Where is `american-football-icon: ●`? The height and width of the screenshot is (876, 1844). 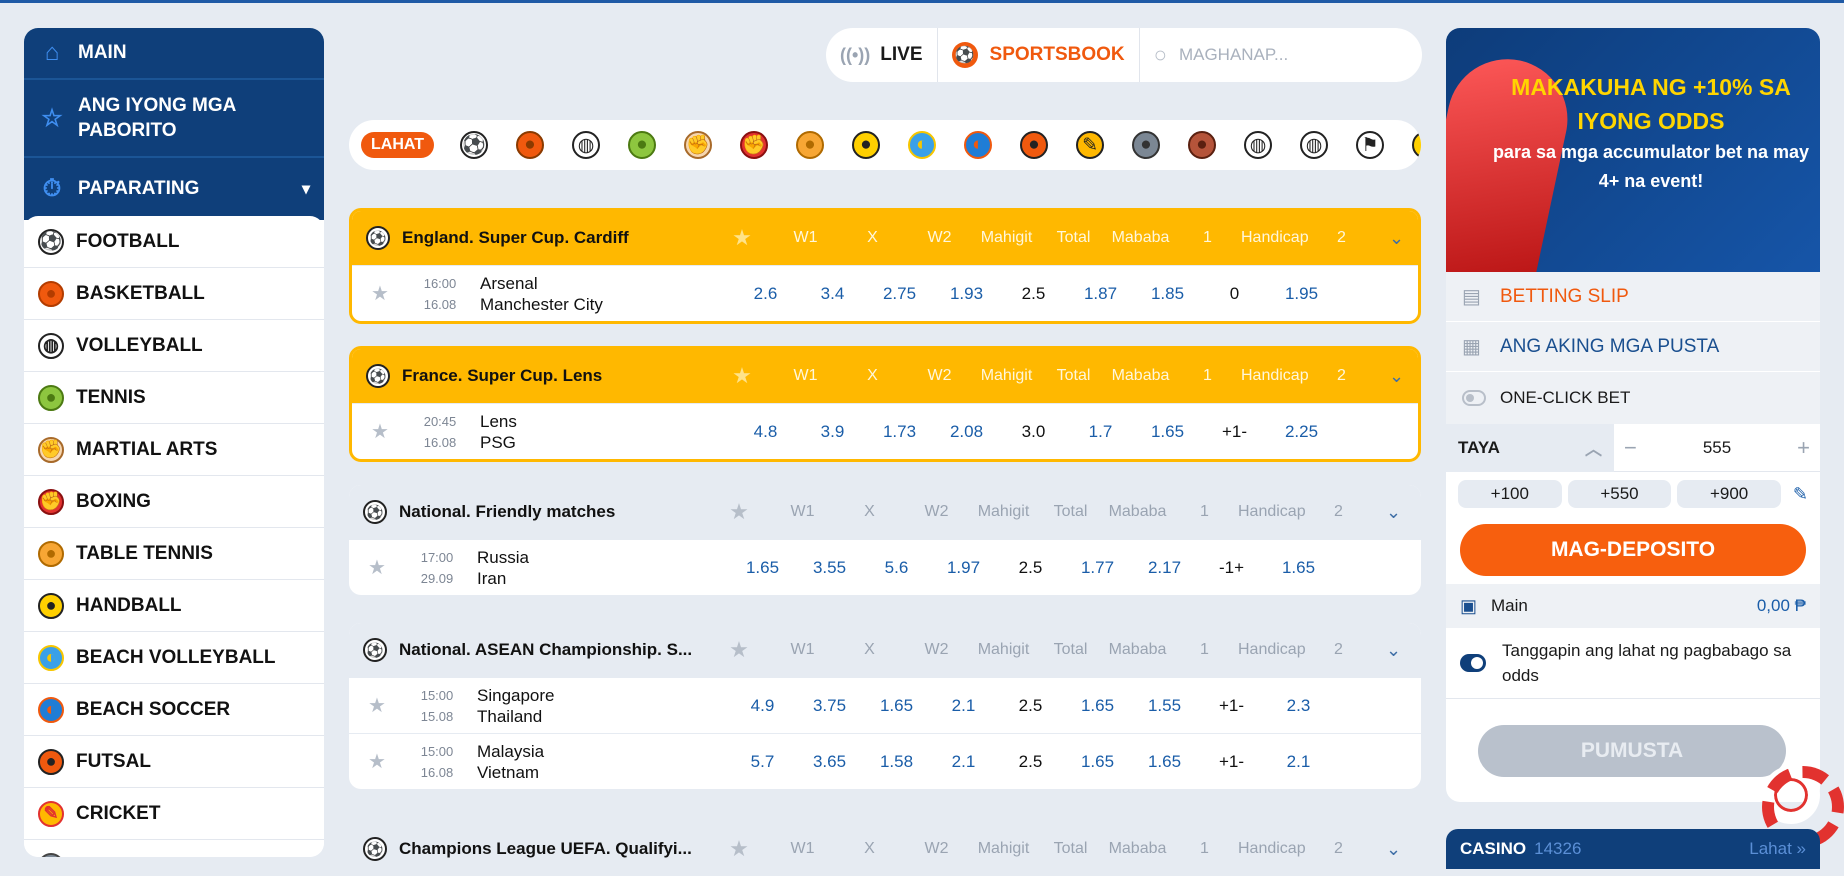
american-football-icon: ● is located at coordinates (1202, 145).